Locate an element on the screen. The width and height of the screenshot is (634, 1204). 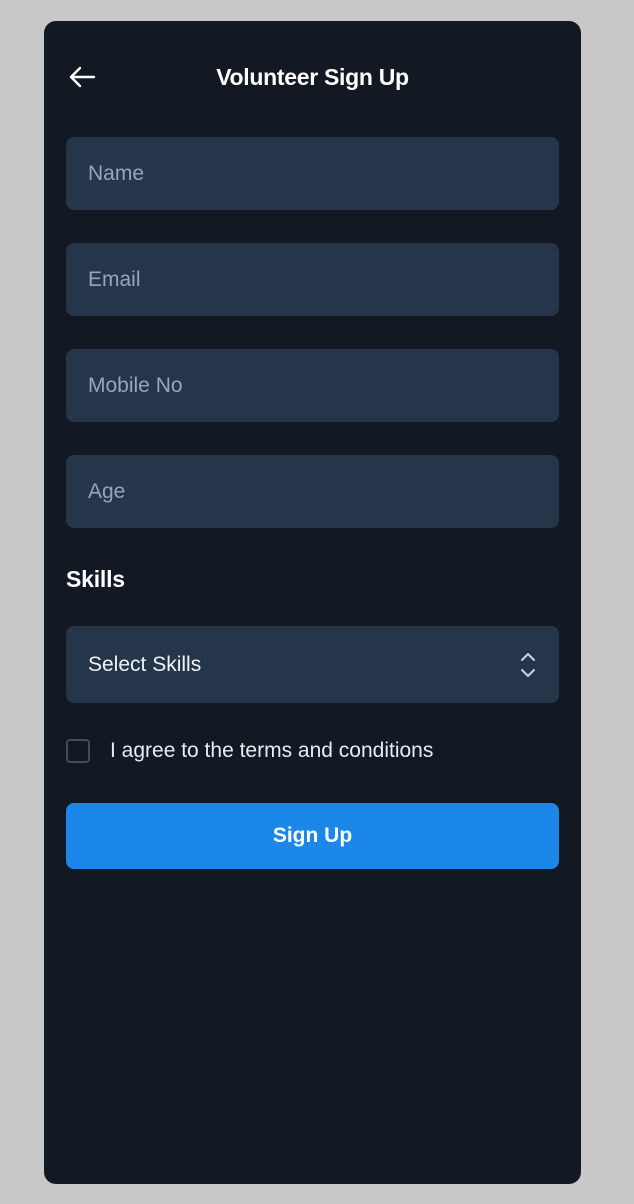
name-field is located at coordinates (312, 173).